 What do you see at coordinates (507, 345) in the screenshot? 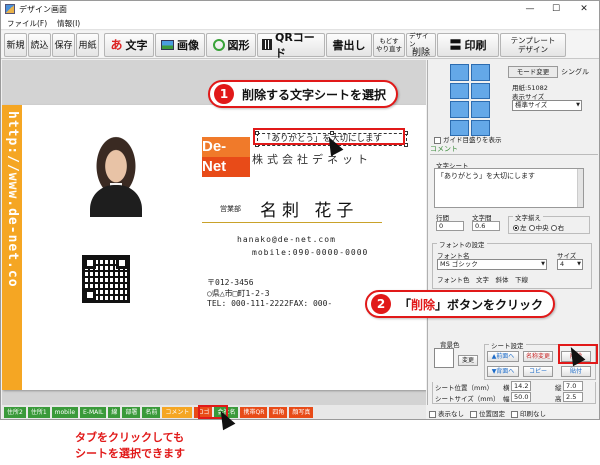
I see `sheet-settings-label: シート設定` at bounding box center [507, 345].